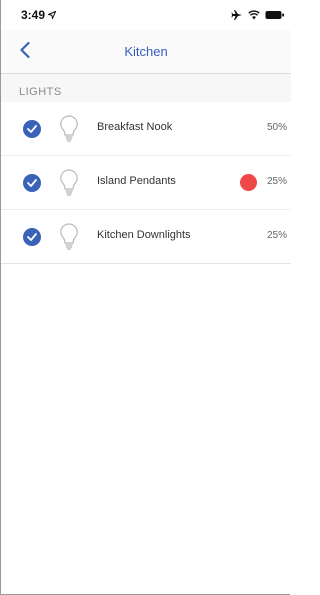 This screenshot has height=595, width=320. What do you see at coordinates (51, 15) in the screenshot?
I see `location-arrow-icon` at bounding box center [51, 15].